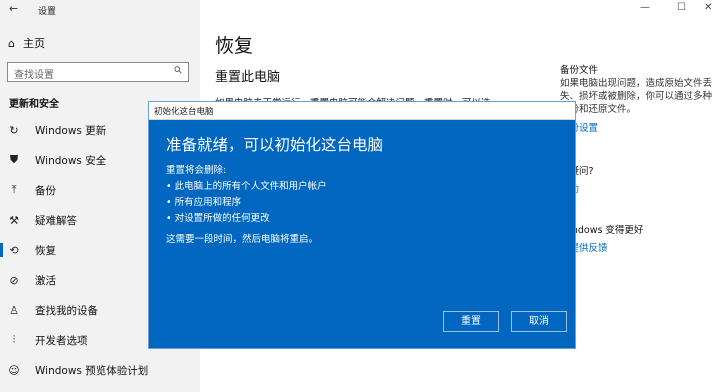 The height and width of the screenshot is (392, 720). Describe the element at coordinates (218, 218) in the screenshot. I see `dialog-bullet: • 对设置所做的任何更改` at that location.